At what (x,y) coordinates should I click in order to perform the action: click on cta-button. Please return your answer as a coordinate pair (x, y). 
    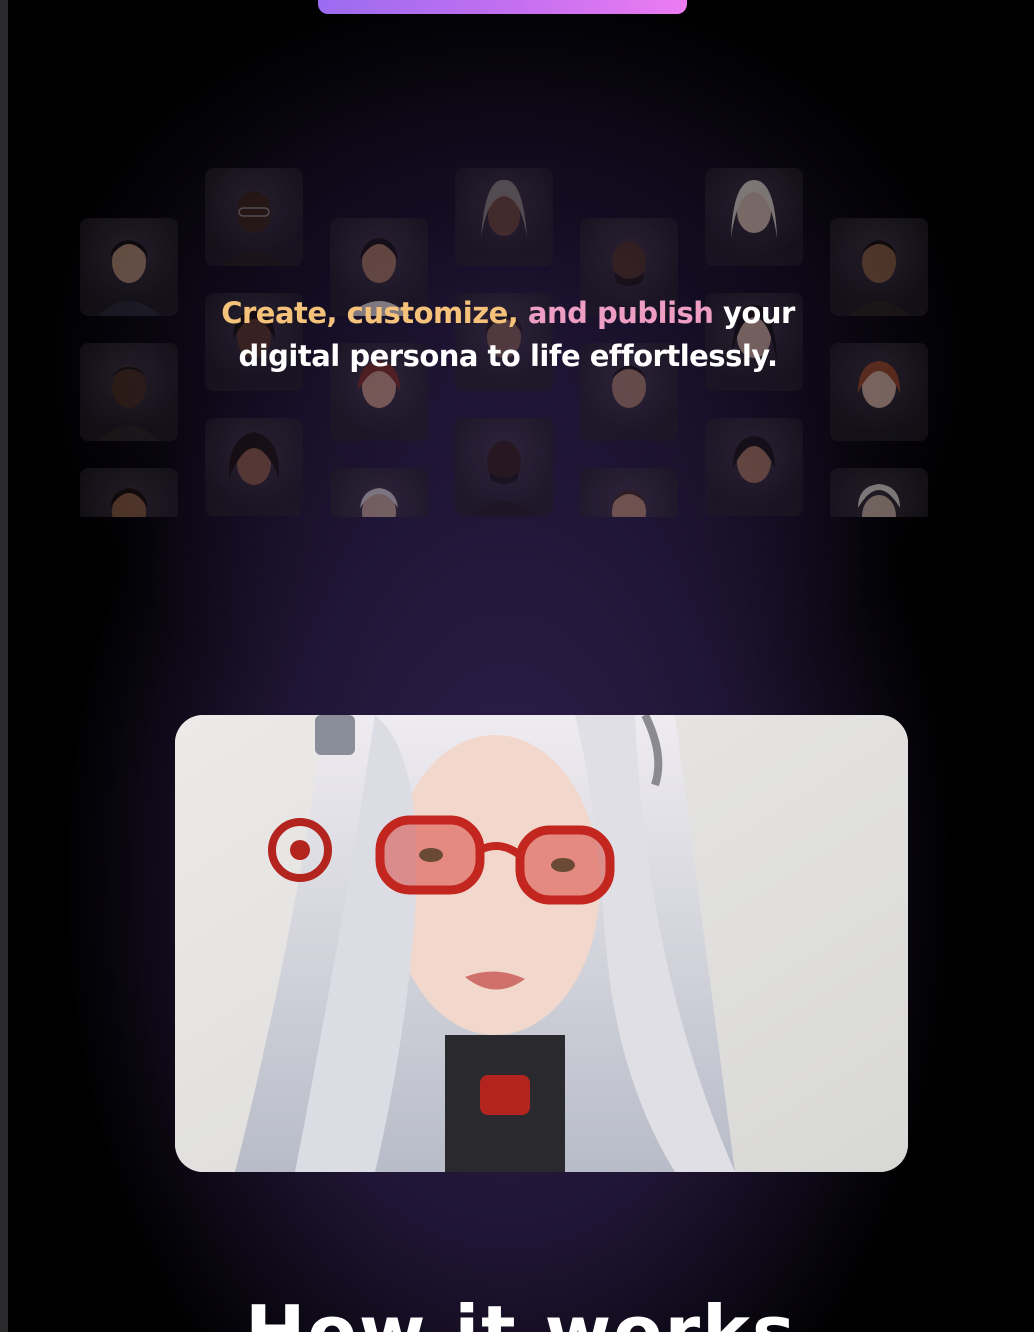
    Looking at the image, I should click on (502, 7).